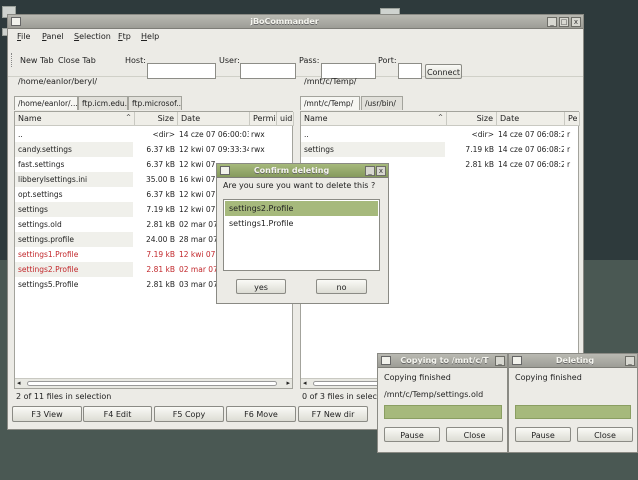 This screenshot has width=638, height=480. What do you see at coordinates (412, 434) in the screenshot?
I see `copy-pause-button: Pause` at bounding box center [412, 434].